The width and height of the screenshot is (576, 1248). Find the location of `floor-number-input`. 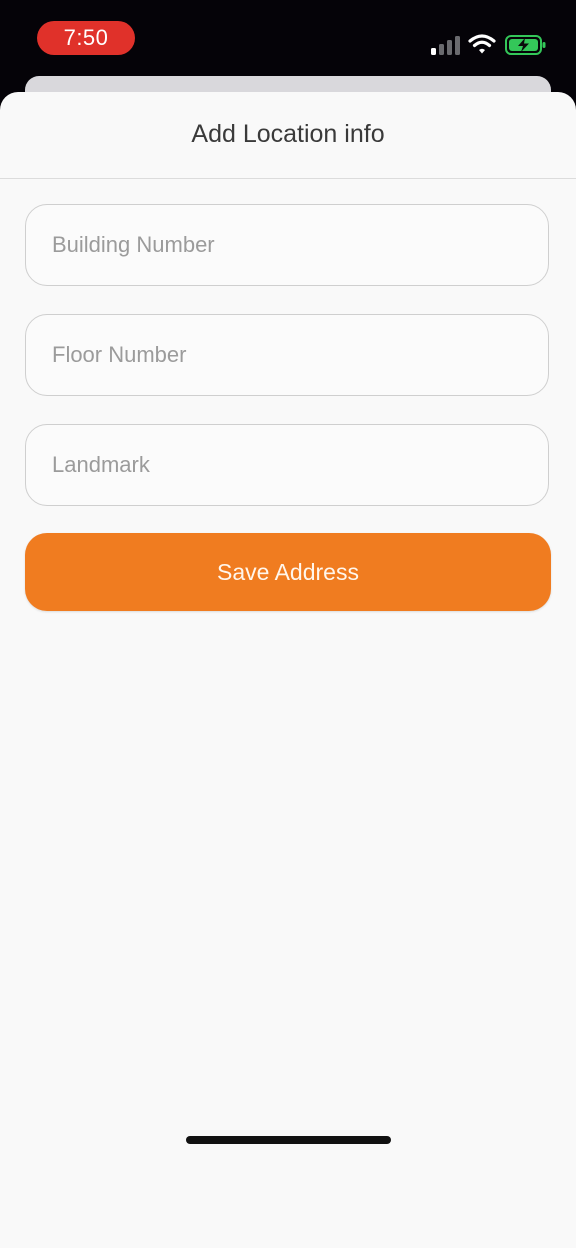

floor-number-input is located at coordinates (287, 355).